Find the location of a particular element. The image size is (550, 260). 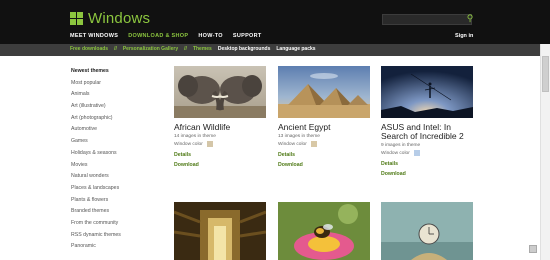

subnav-personalization-gallery: Personalization Gallery is located at coordinates (150, 49).